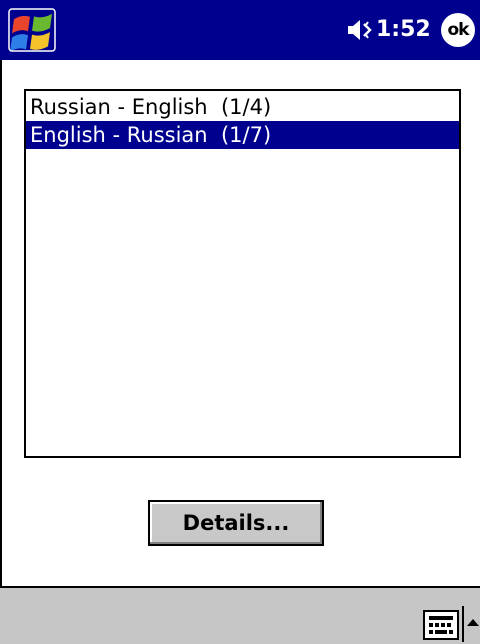  What do you see at coordinates (441, 625) in the screenshot?
I see `keyboard-icon` at bounding box center [441, 625].